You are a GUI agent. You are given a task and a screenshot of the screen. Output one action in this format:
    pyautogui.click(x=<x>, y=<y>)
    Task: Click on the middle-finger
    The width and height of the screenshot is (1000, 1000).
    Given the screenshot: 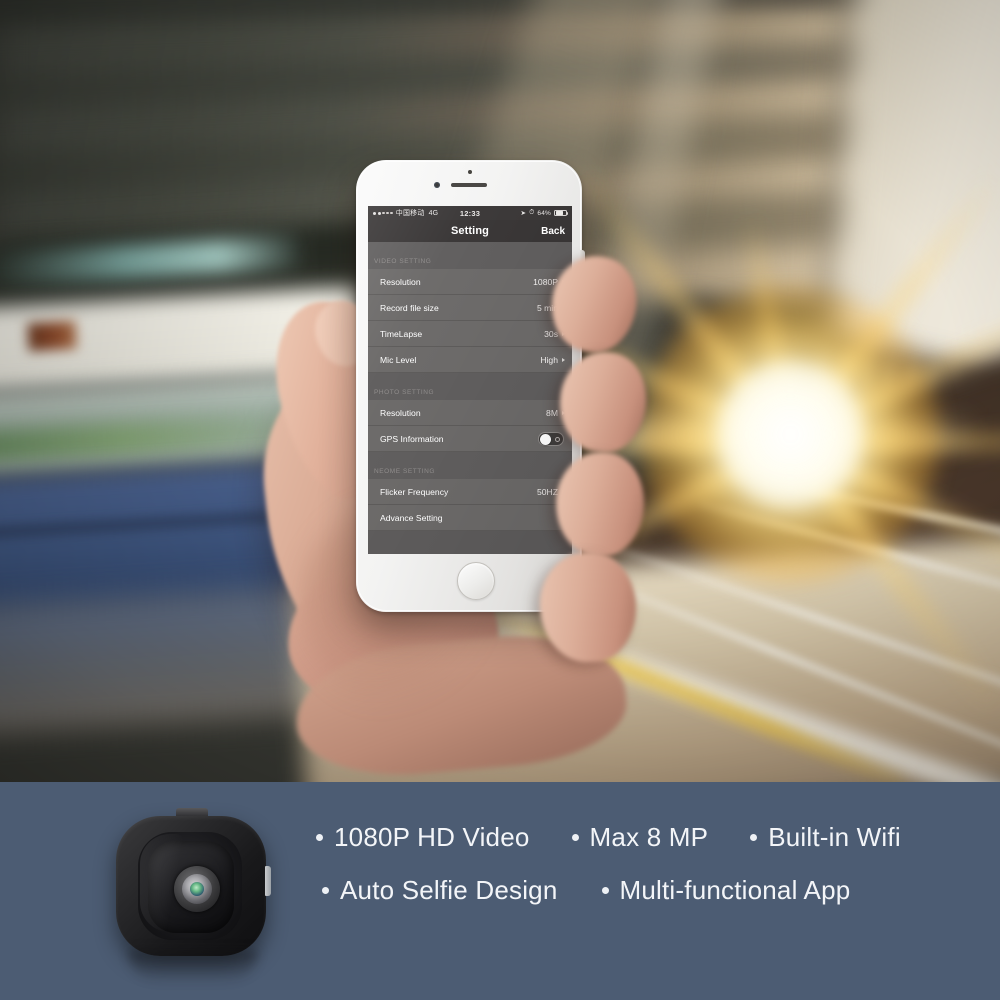 What is the action you would take?
    pyautogui.click(x=603, y=402)
    